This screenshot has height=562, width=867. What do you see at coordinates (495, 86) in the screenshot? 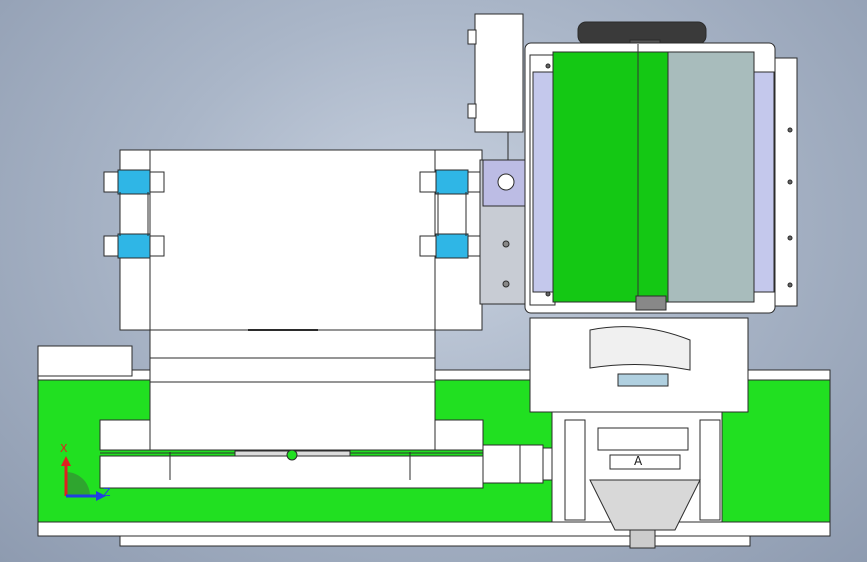
I see `control-box` at bounding box center [495, 86].